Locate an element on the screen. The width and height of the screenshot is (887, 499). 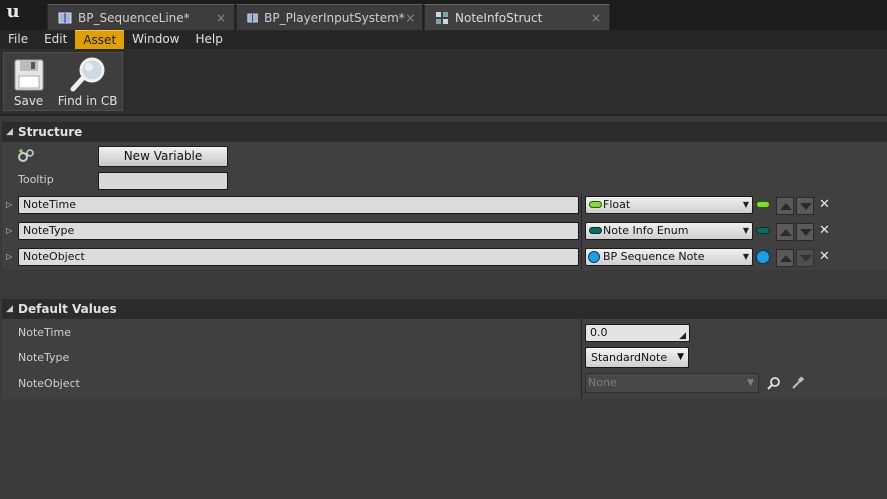
menu-bar: File Edit Asset Window Help is located at coordinates (443, 39).